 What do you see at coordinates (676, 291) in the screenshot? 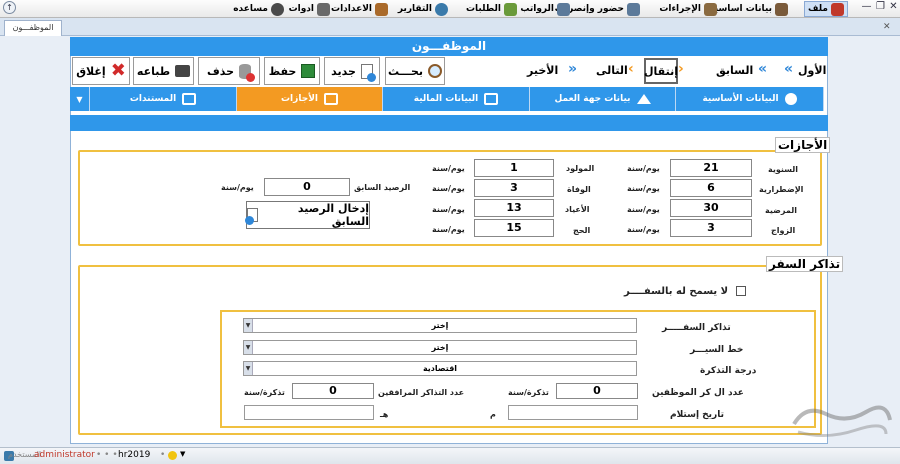
I see `not-allowed-travel-label: لا يسمح له بالسفــــر` at bounding box center [676, 291].